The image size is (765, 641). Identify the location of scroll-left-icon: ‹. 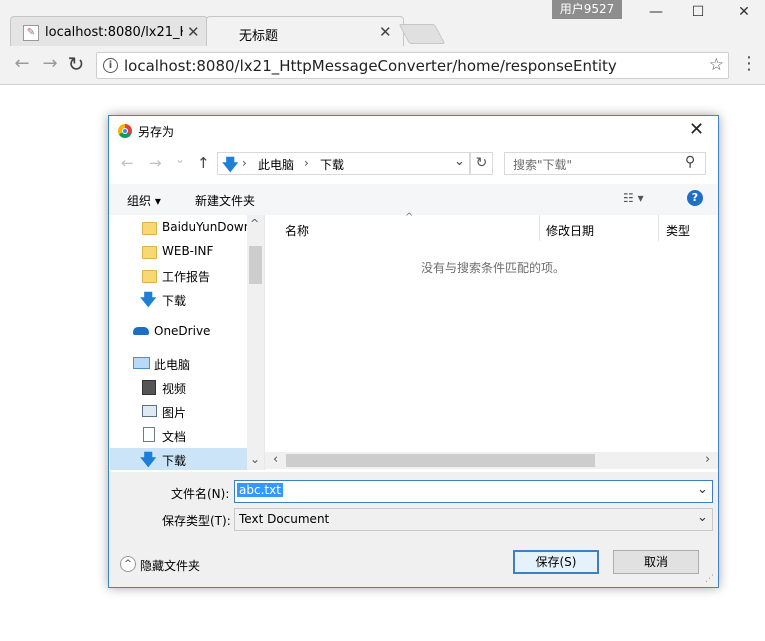
(275, 459).